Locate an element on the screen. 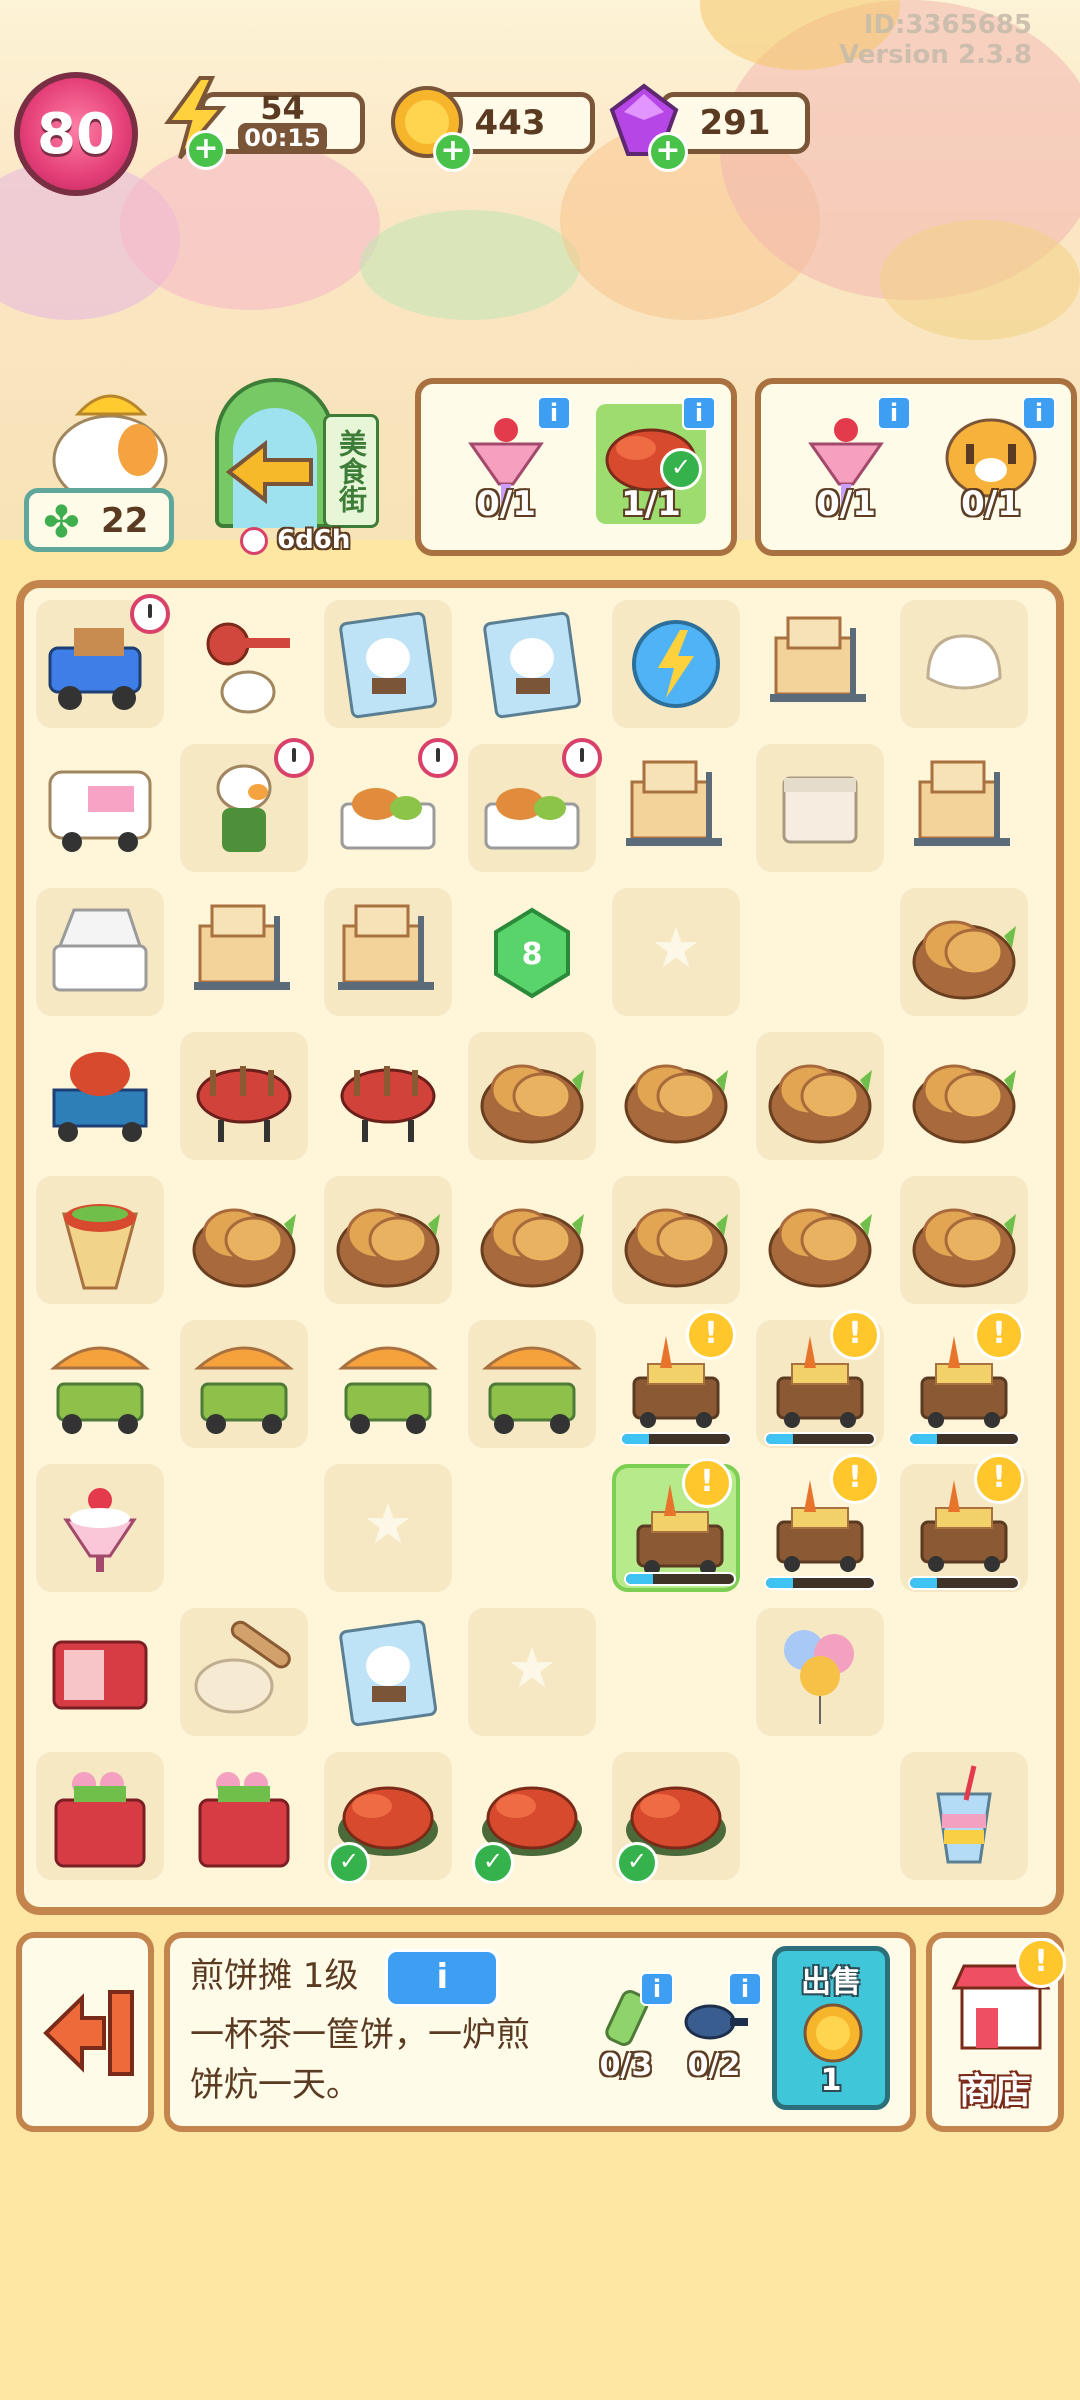  timer-icon is located at coordinates (294, 758).